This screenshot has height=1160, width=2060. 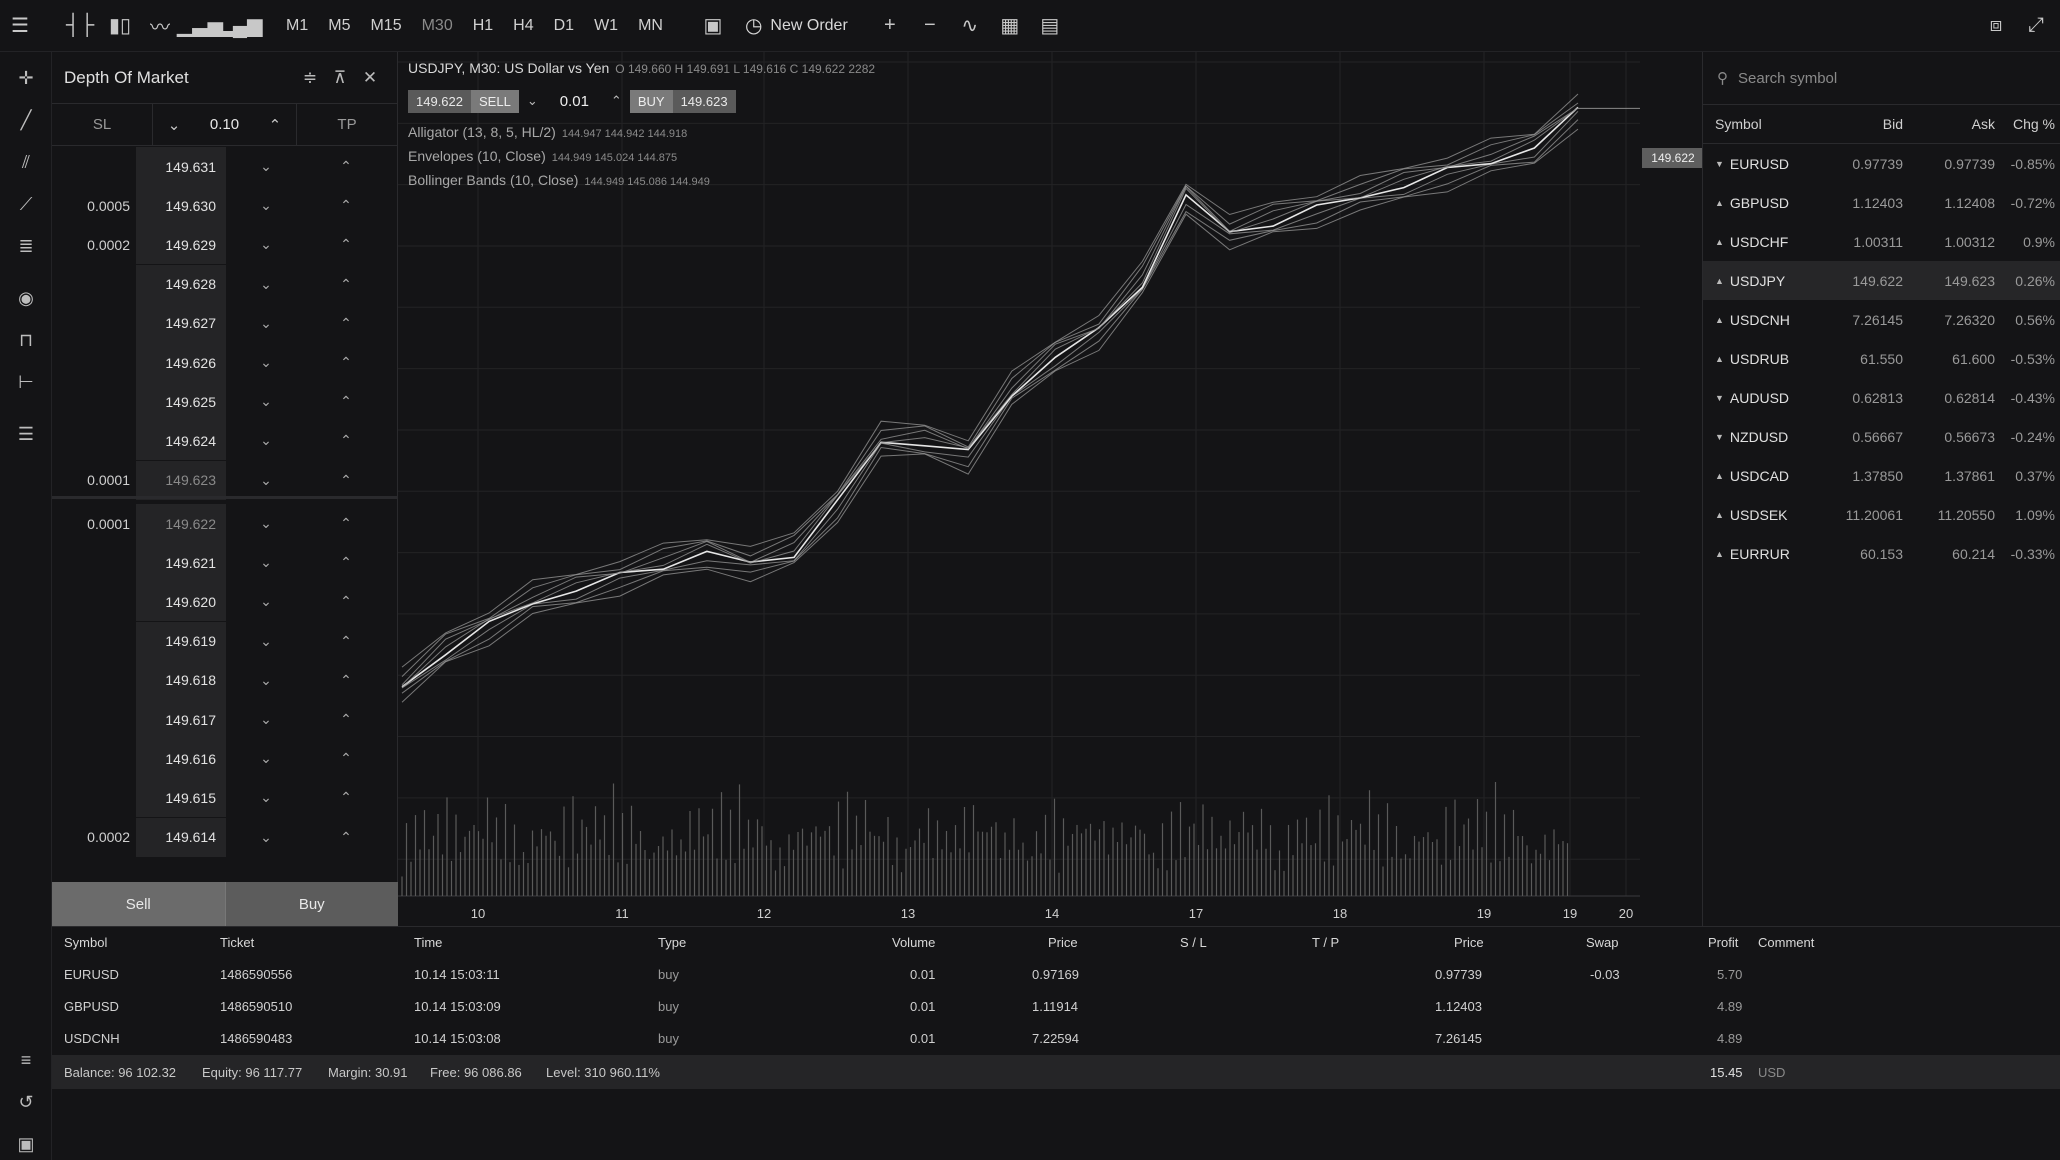 What do you see at coordinates (1881, 514) in the screenshot?
I see `watchlist-row: ▲ USDSEK 11.20061 11.20550 1.09%` at bounding box center [1881, 514].